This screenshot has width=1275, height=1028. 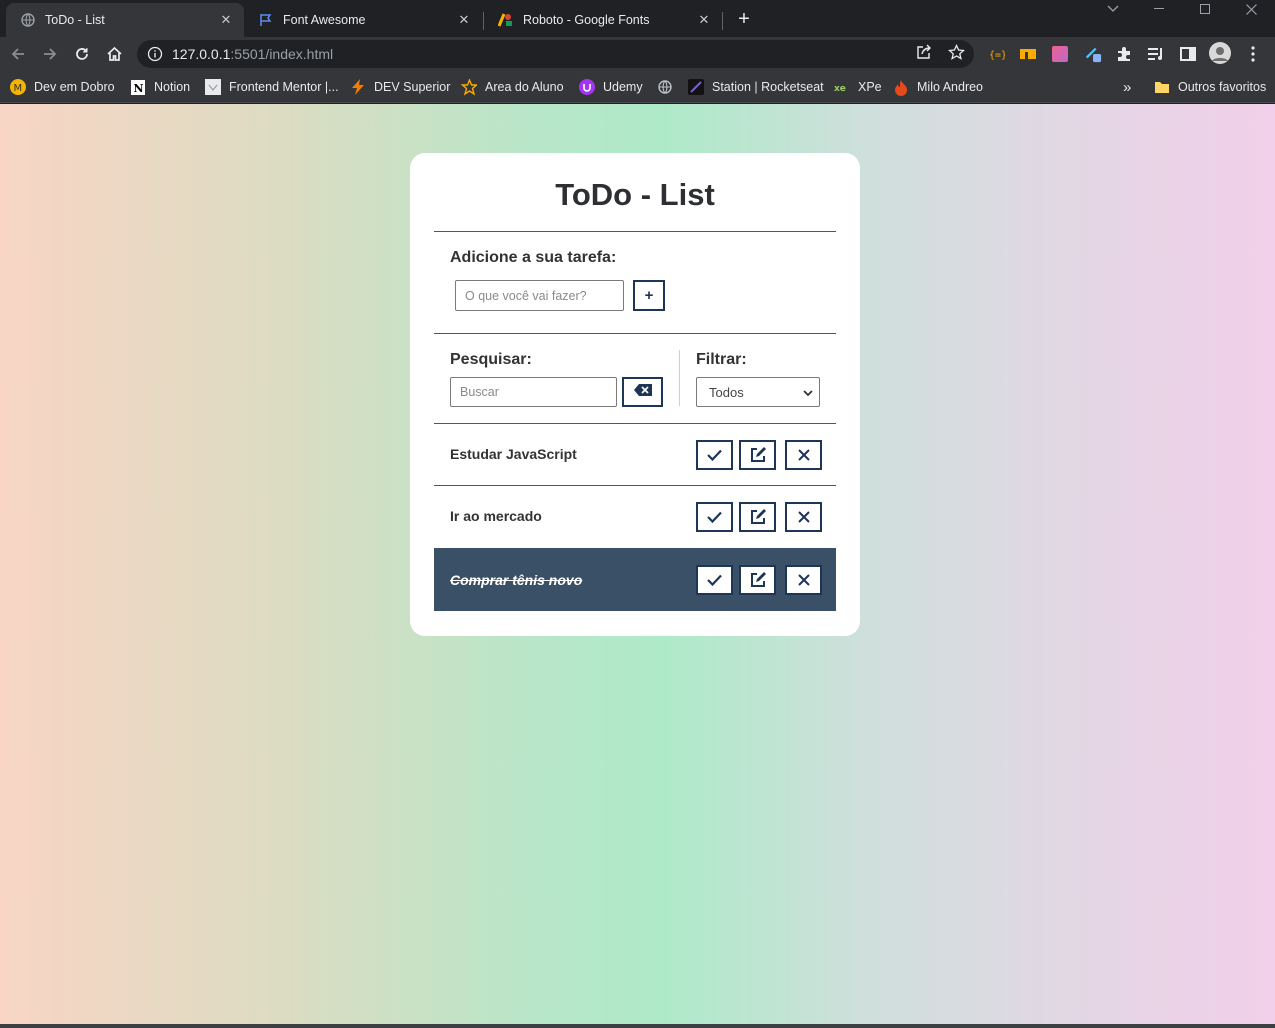 I want to click on profile-avatar-icon, so click(x=1220, y=53).